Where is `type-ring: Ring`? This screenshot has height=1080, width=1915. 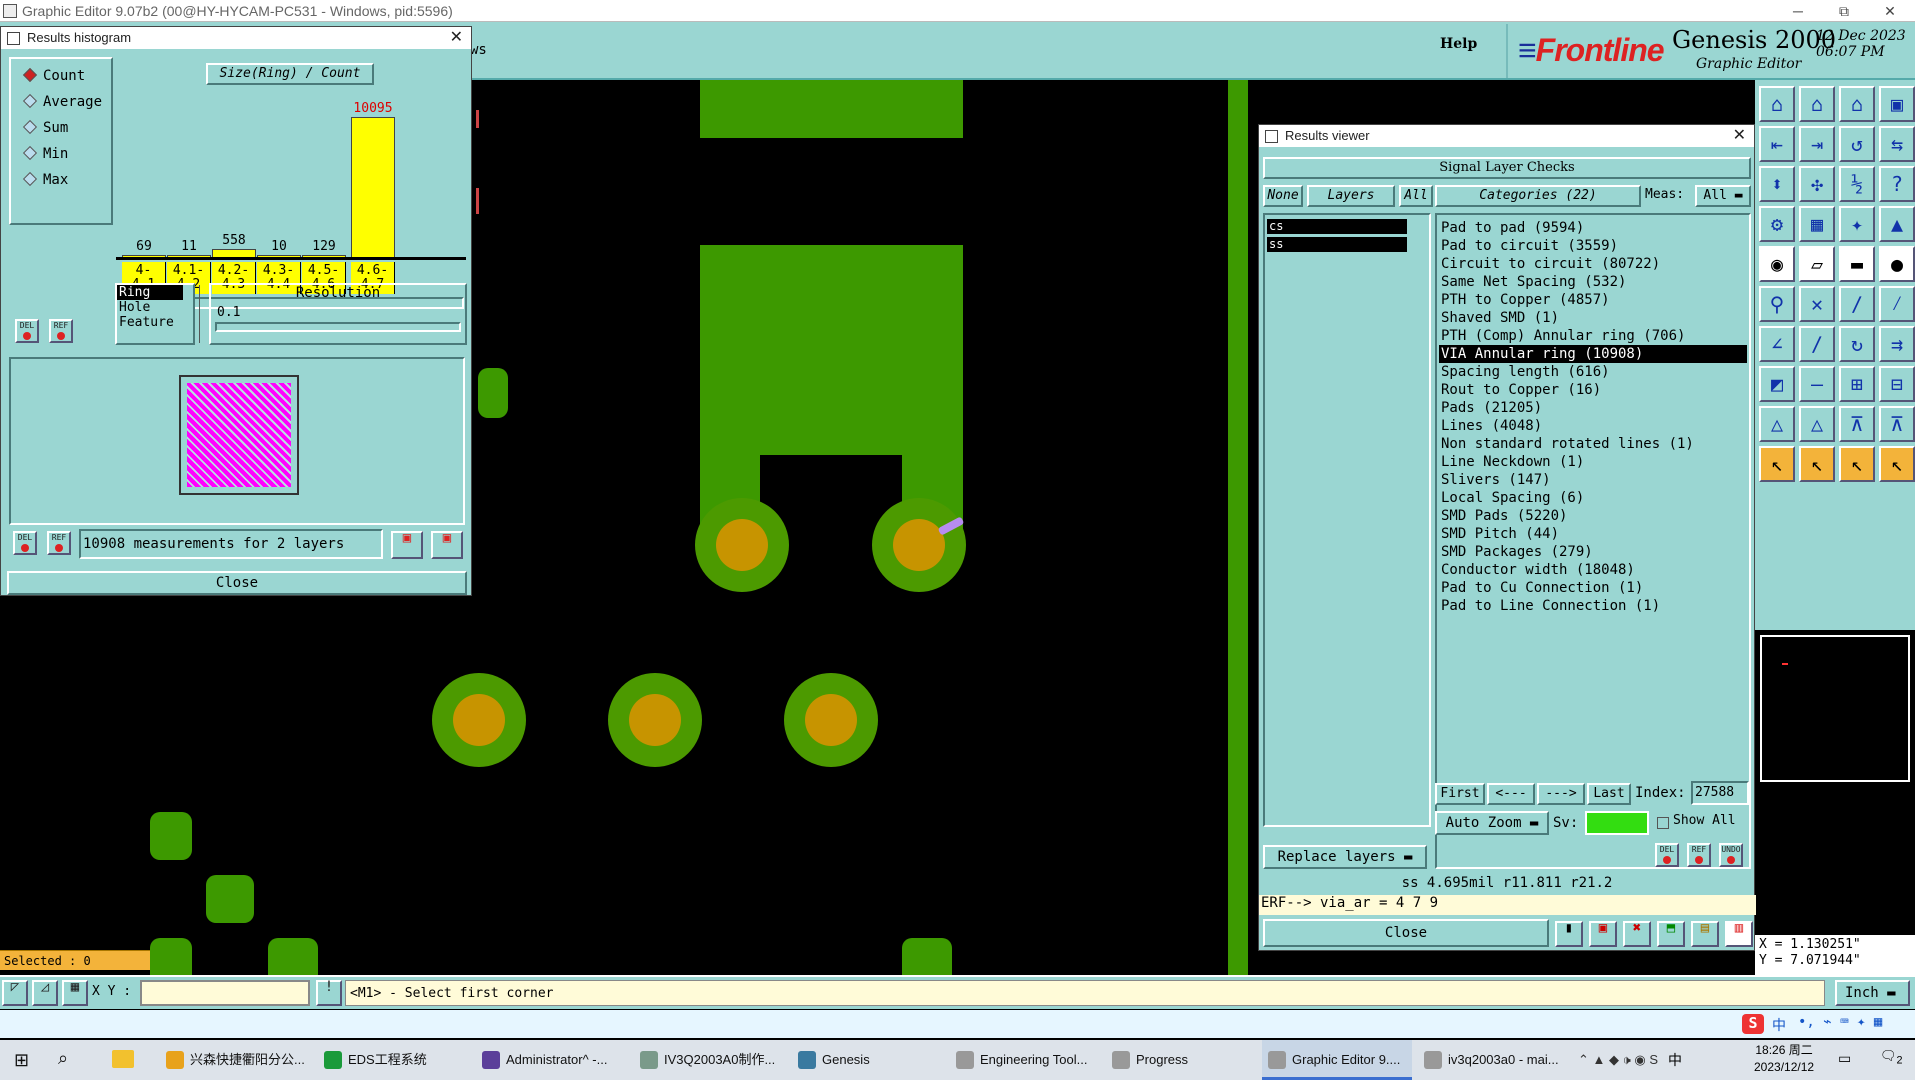
type-ring: Ring is located at coordinates (150, 292).